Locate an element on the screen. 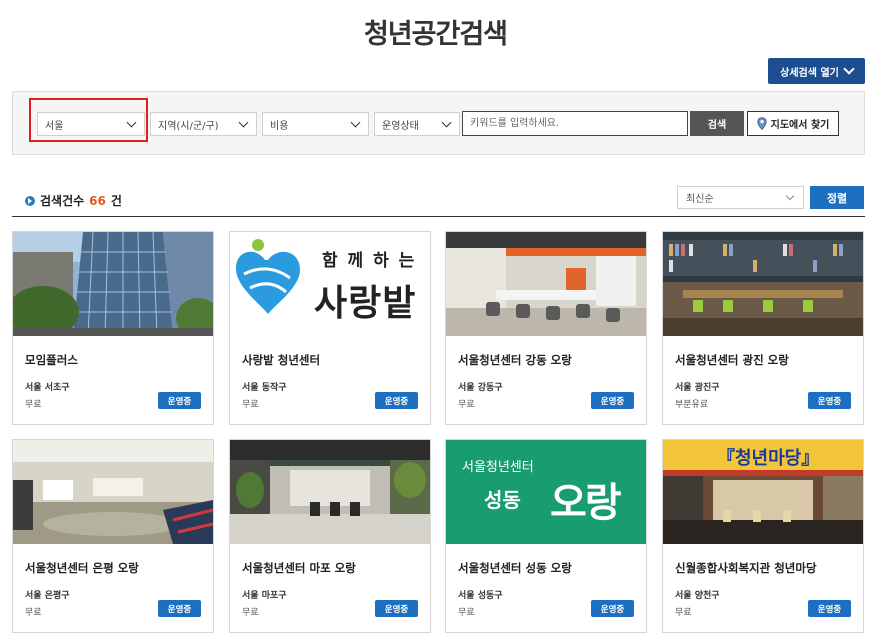 The height and width of the screenshot is (639, 871). space-card: 『청년마당』 신월종합사회복지관 청년마당 서울 양천구 무료 운영중 is located at coordinates (763, 536).